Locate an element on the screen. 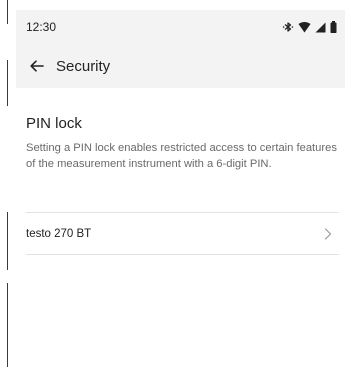 This screenshot has height=367, width=345. back-button is located at coordinates (37, 66).